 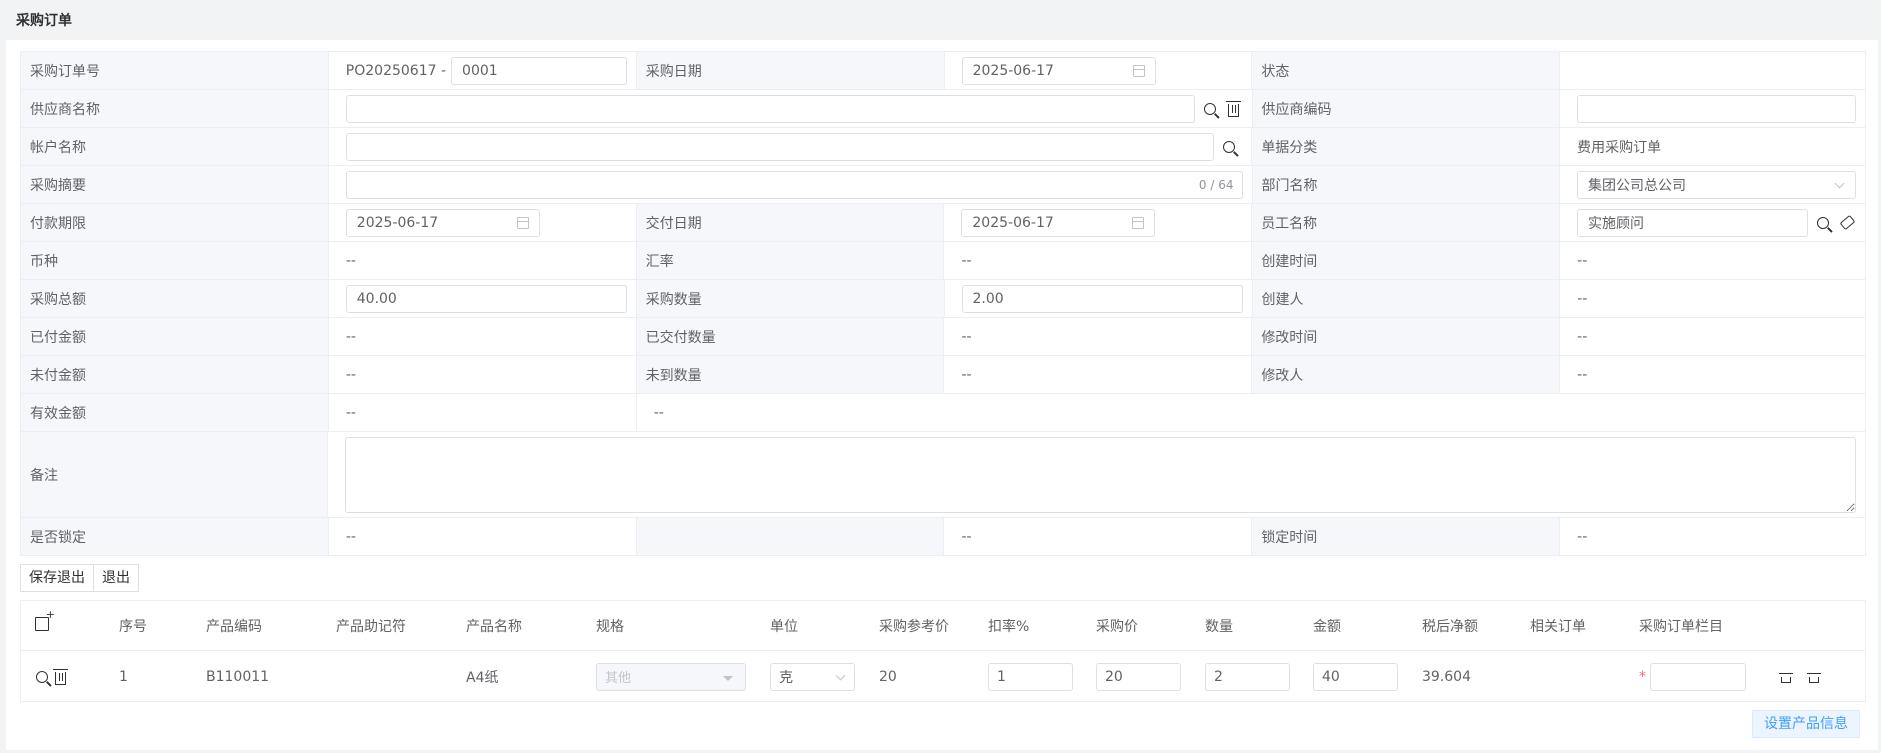 What do you see at coordinates (1698, 676) in the screenshot?
I see `column-input` at bounding box center [1698, 676].